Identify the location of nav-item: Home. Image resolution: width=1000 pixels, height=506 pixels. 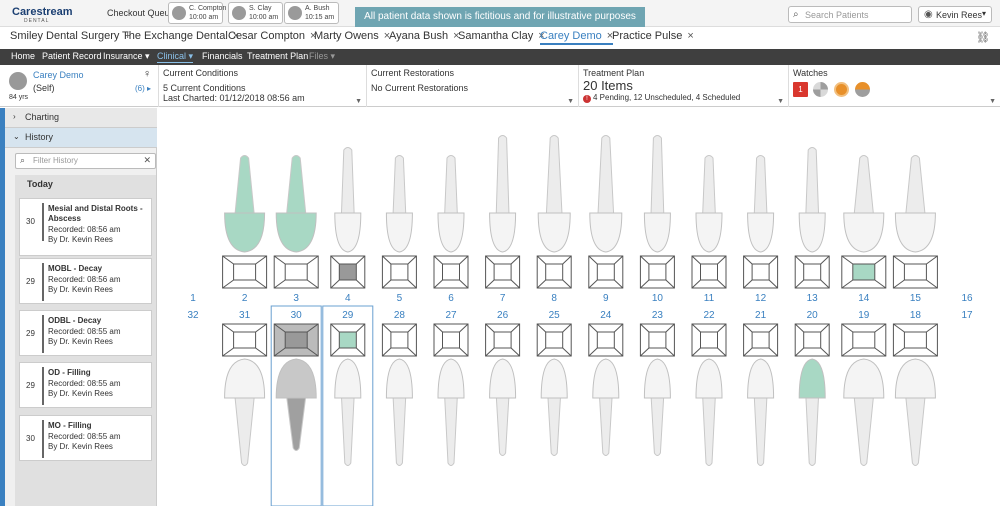
(23, 56).